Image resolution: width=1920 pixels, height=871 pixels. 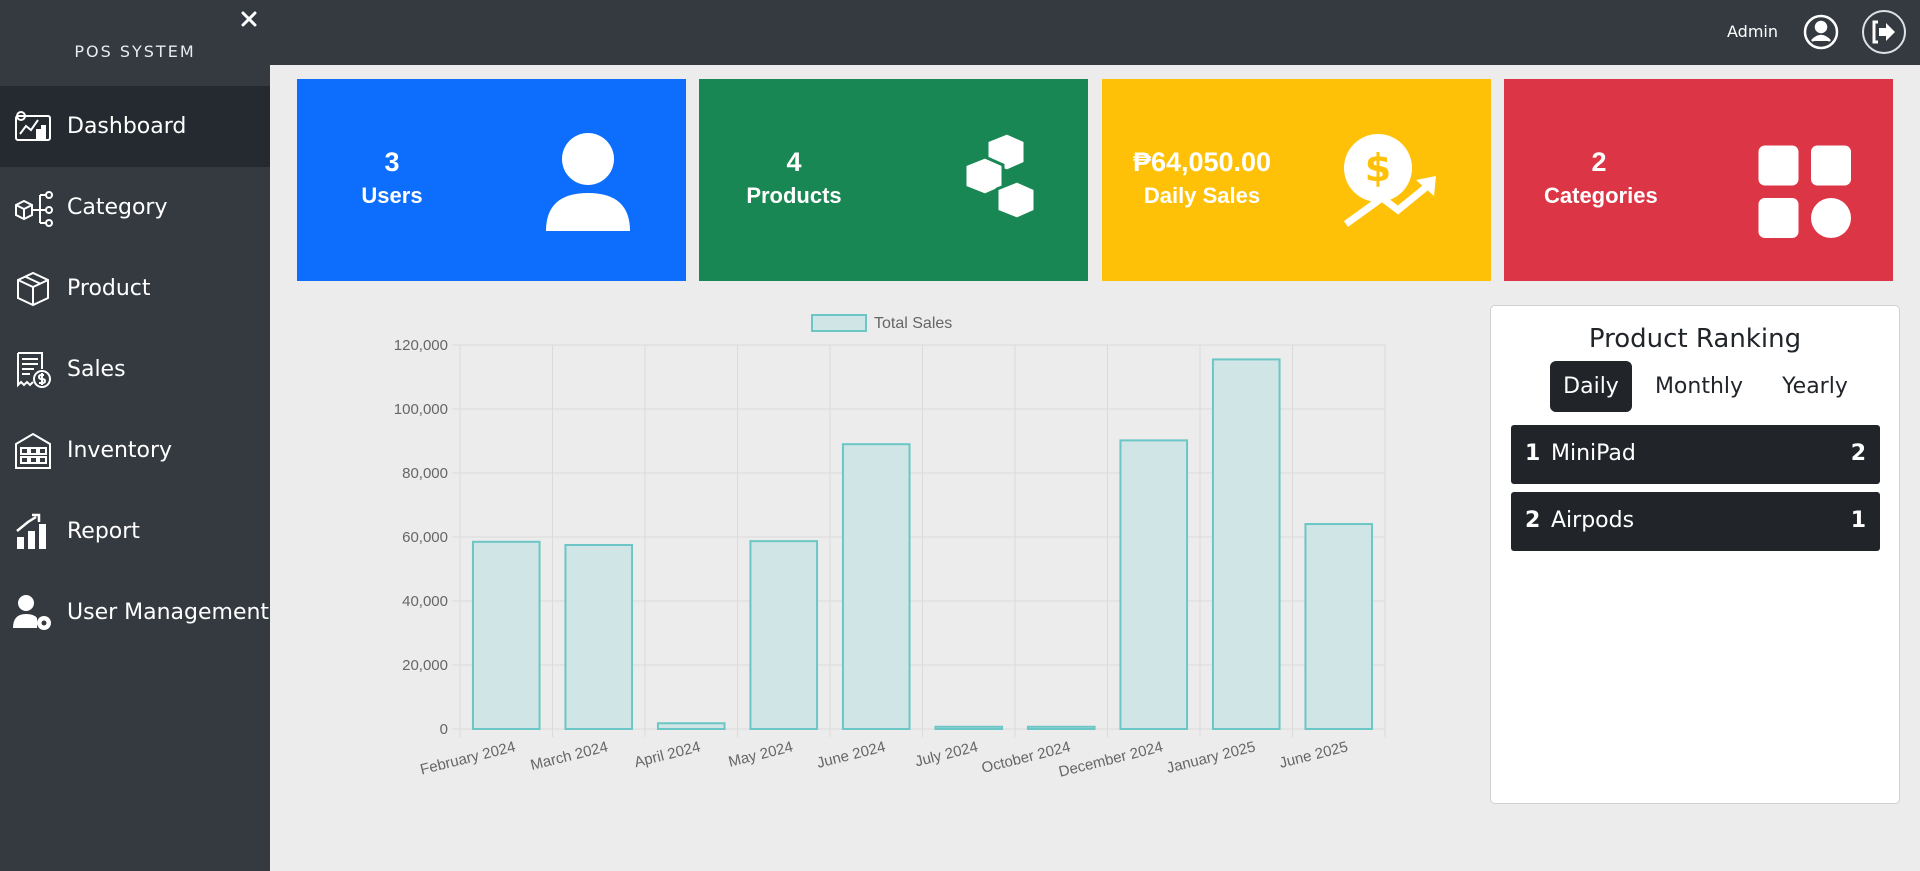 I want to click on product-box-icon, so click(x=33, y=288).